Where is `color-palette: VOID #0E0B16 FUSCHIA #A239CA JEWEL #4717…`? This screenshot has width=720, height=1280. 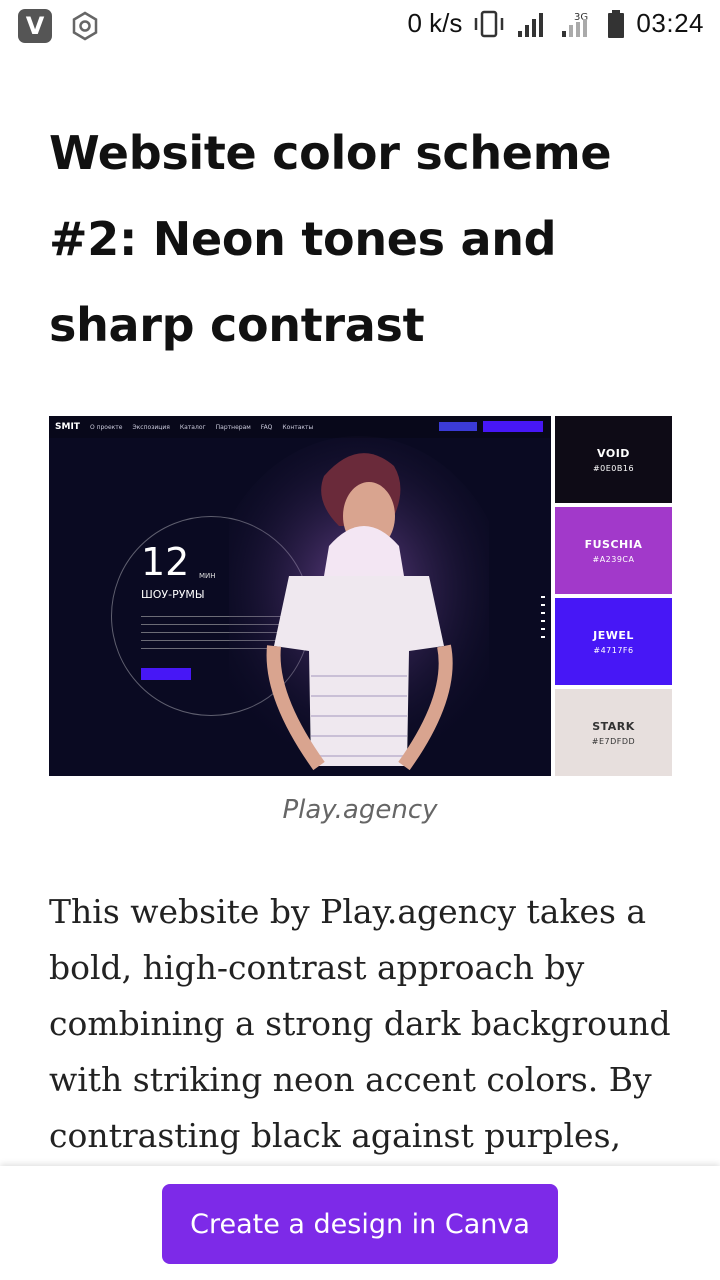 color-palette: VOID #0E0B16 FUSCHIA #A239CA JEWEL #4717… is located at coordinates (613, 596).